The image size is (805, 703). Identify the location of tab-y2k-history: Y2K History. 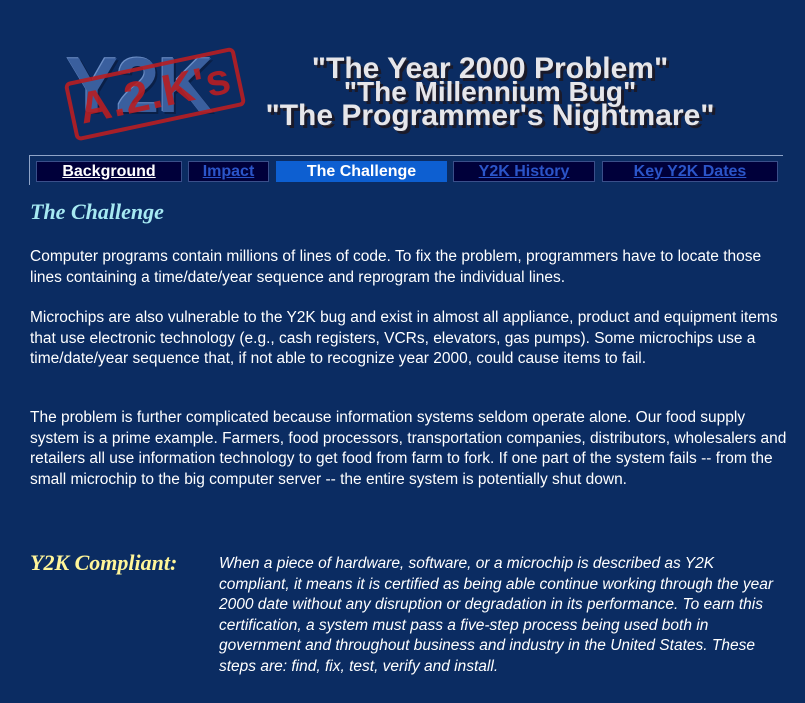
(524, 171).